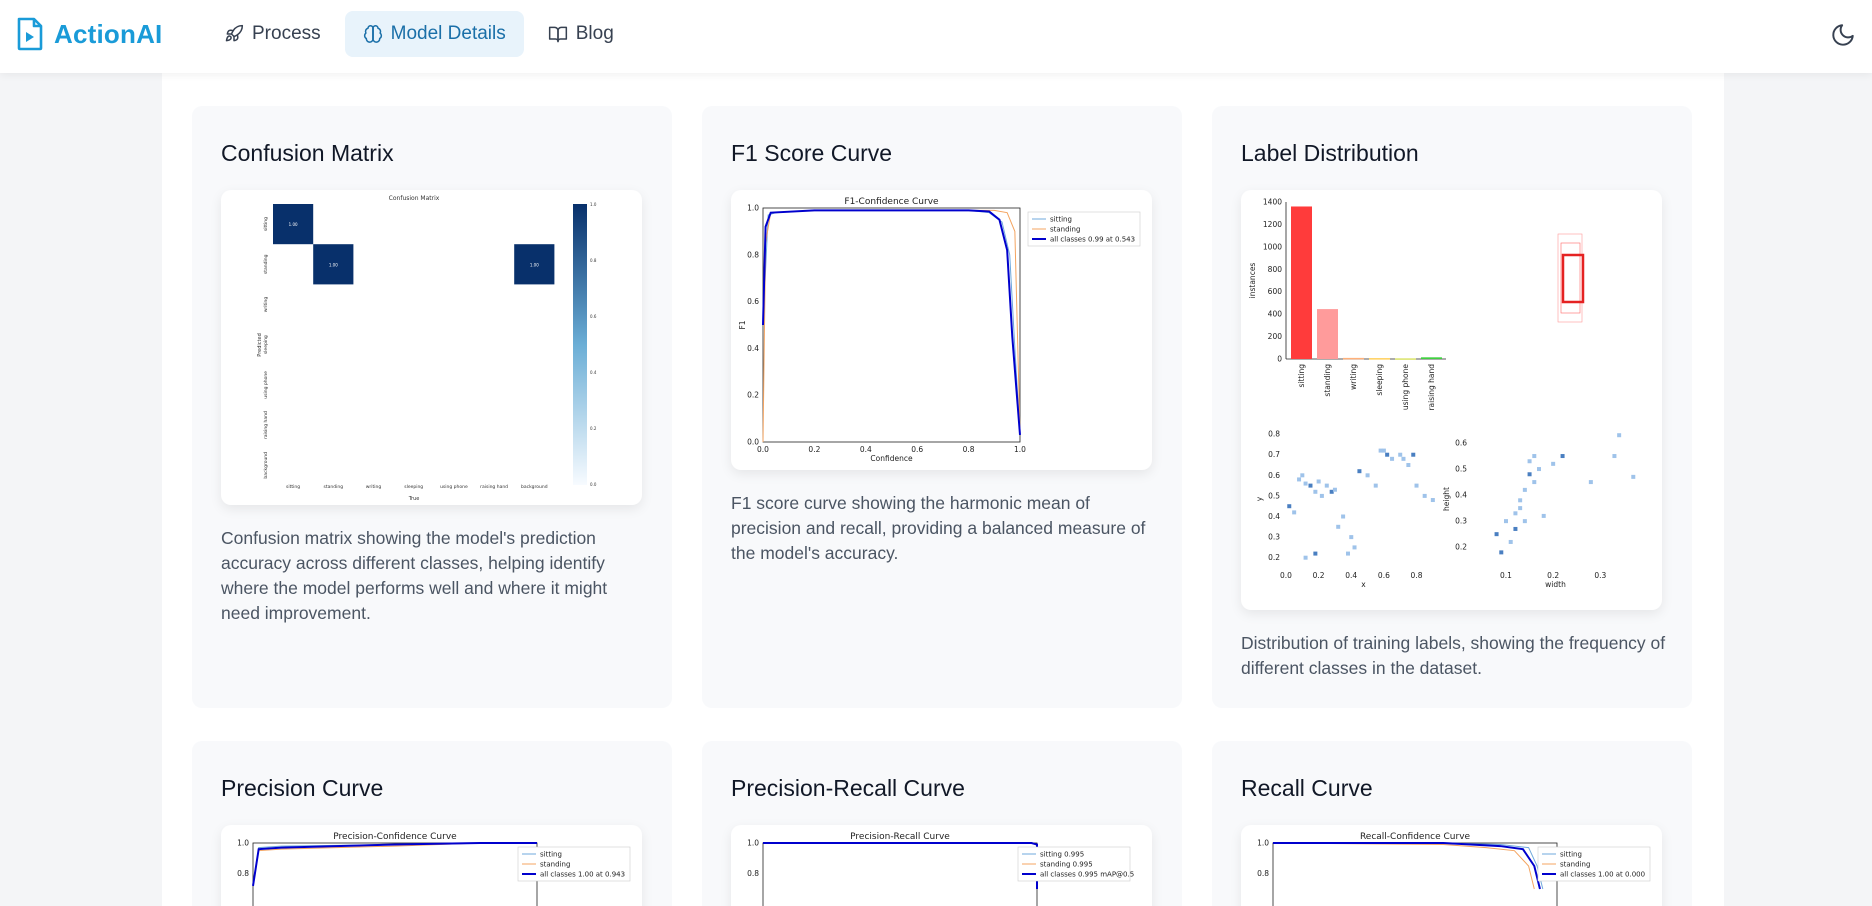  I want to click on card-title: Precision-Recall Curve, so click(848, 788).